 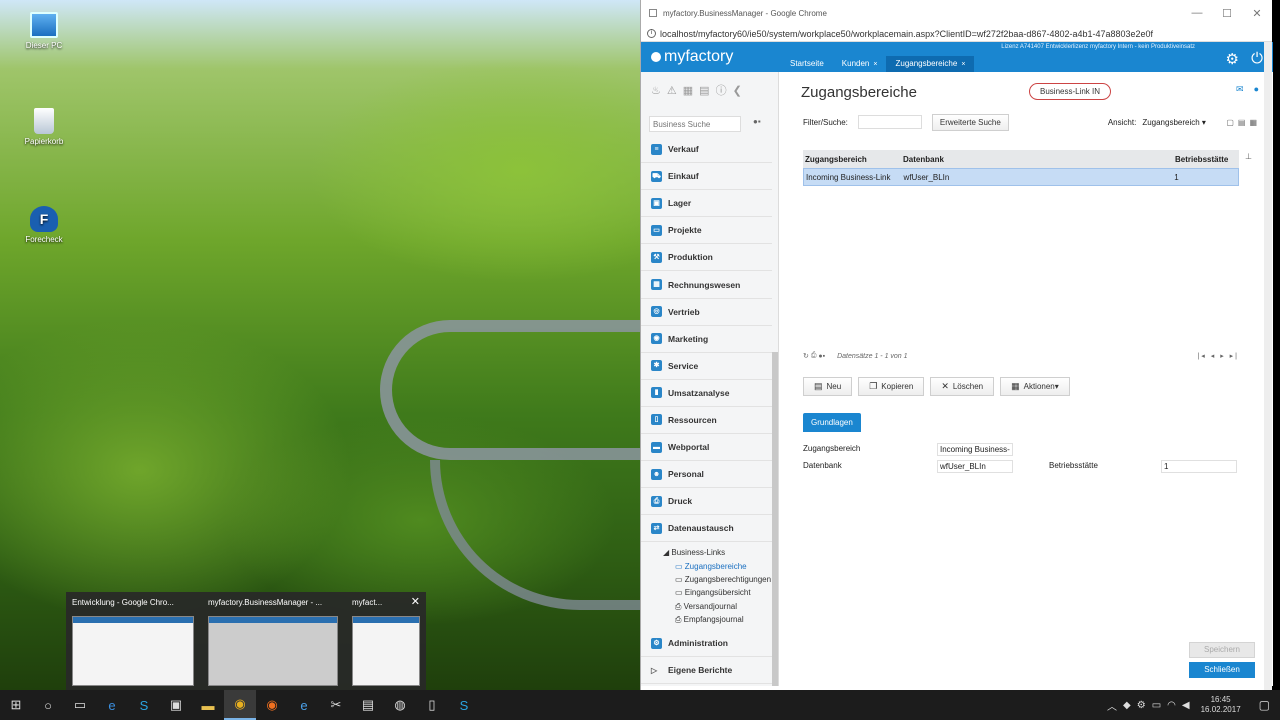 I want to click on view-grid-icon: ▦, so click(x=1253, y=122).